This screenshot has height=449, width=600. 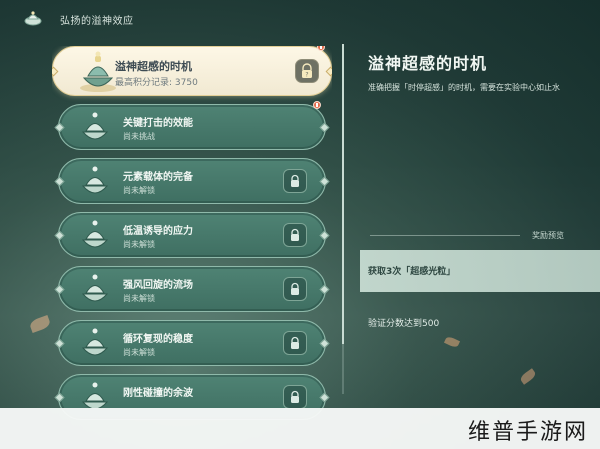 I want to click on challenge-card: 循环复现的稳度 尚未解锁, so click(x=192, y=343).